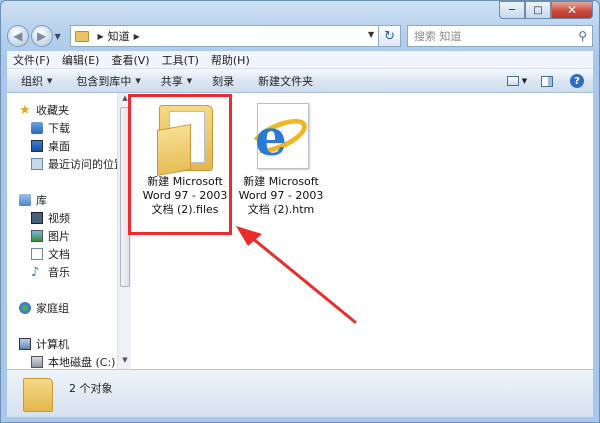 The height and width of the screenshot is (423, 600). What do you see at coordinates (130, 60) in the screenshot?
I see `menu-view: 查看(V)` at bounding box center [130, 60].